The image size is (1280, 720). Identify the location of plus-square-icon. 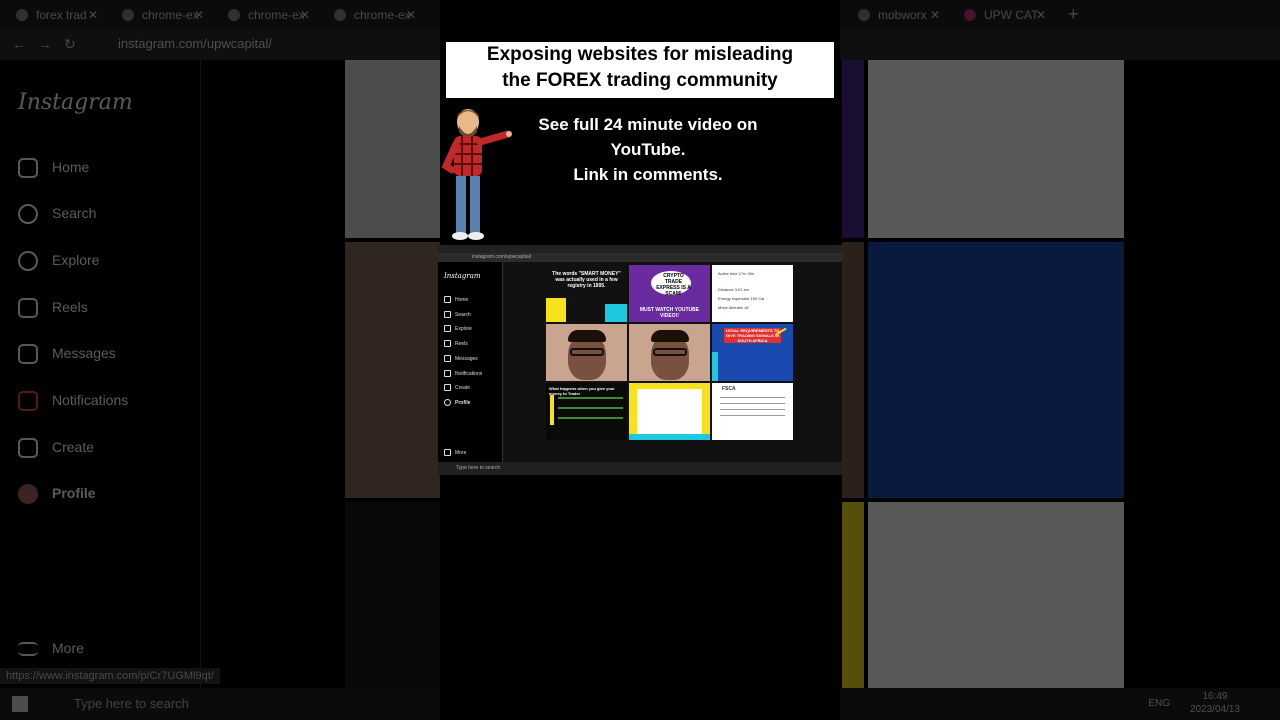
(28, 448).